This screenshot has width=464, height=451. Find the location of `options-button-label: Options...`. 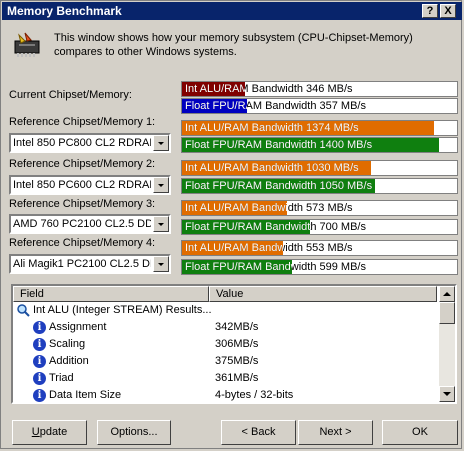

options-button-label: Options... is located at coordinates (134, 432).